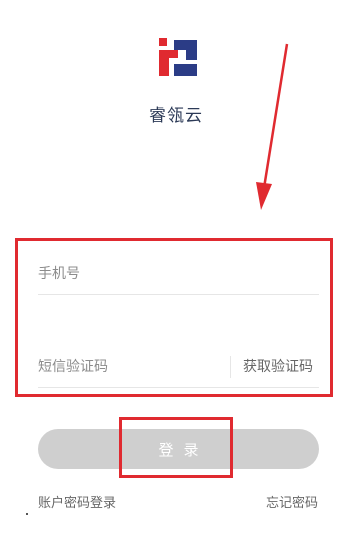 The image size is (352, 534). I want to click on logo-blue-bottom, so click(185, 70).